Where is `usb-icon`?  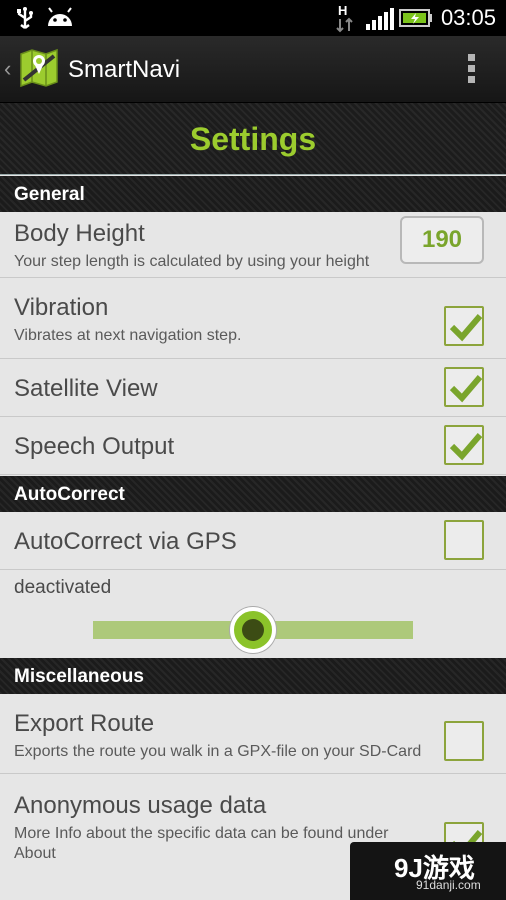
usb-icon is located at coordinates (25, 20).